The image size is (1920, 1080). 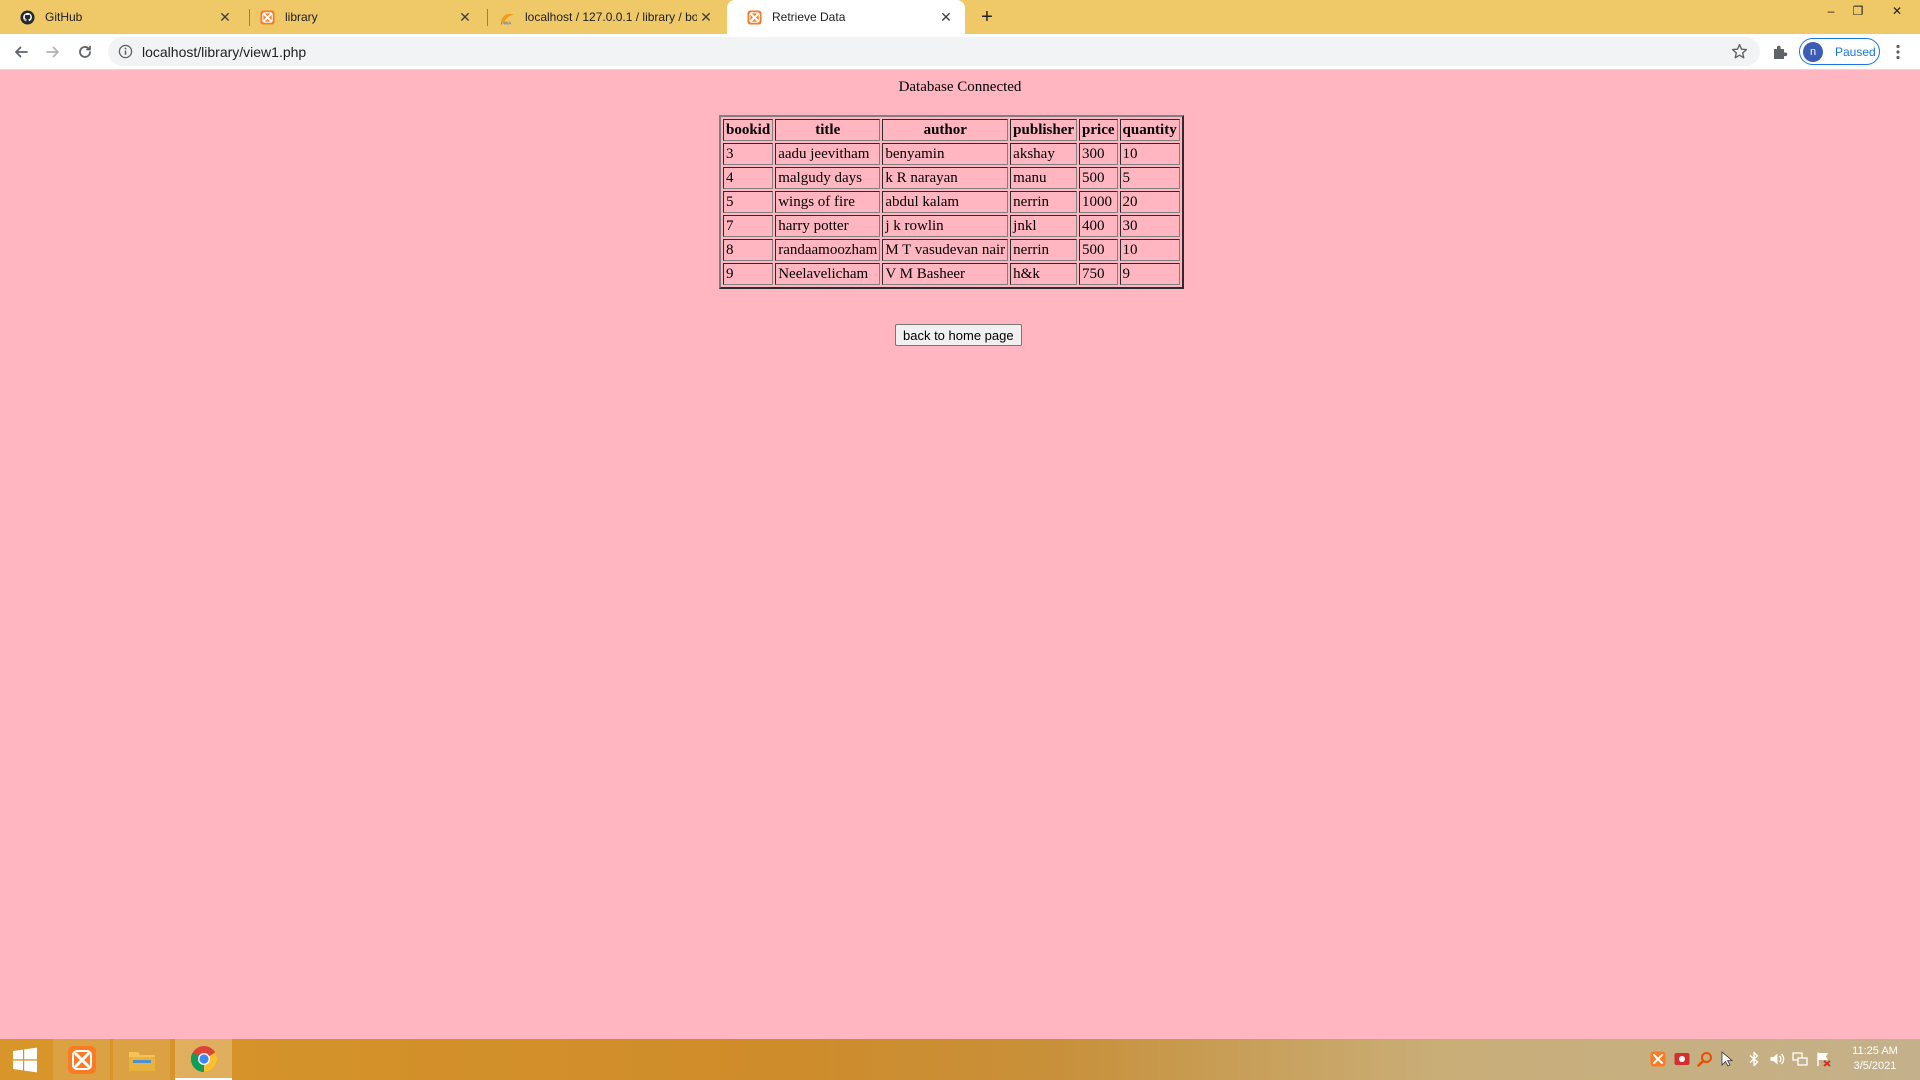 What do you see at coordinates (1149, 202) in the screenshot?
I see `table-cell: 20` at bounding box center [1149, 202].